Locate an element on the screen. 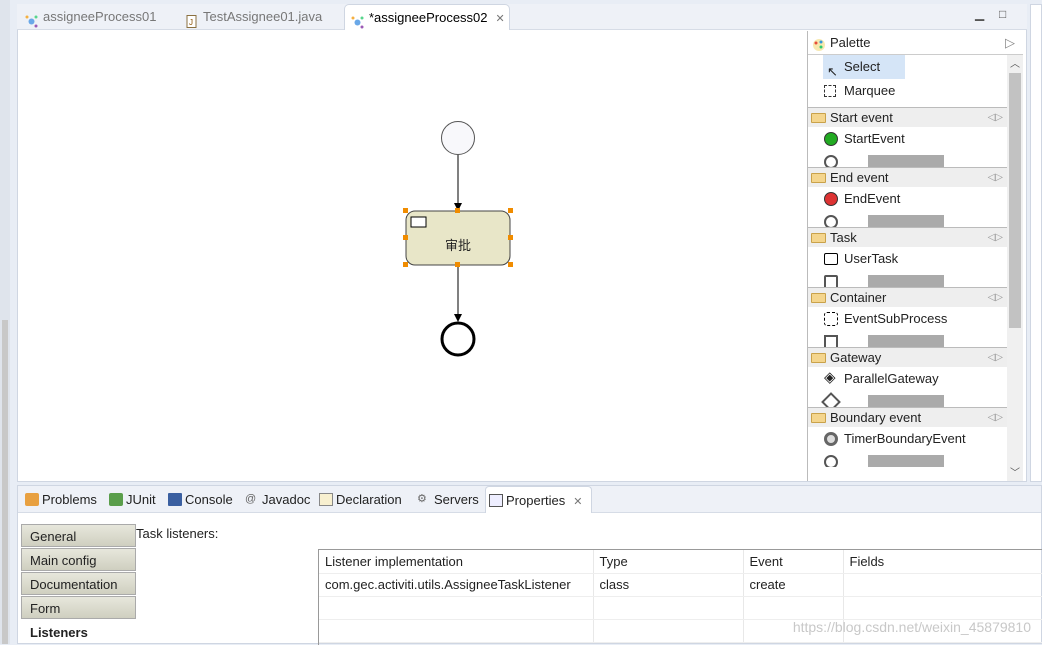 This screenshot has width=1042, height=645. folder-icon is located at coordinates (818, 118).